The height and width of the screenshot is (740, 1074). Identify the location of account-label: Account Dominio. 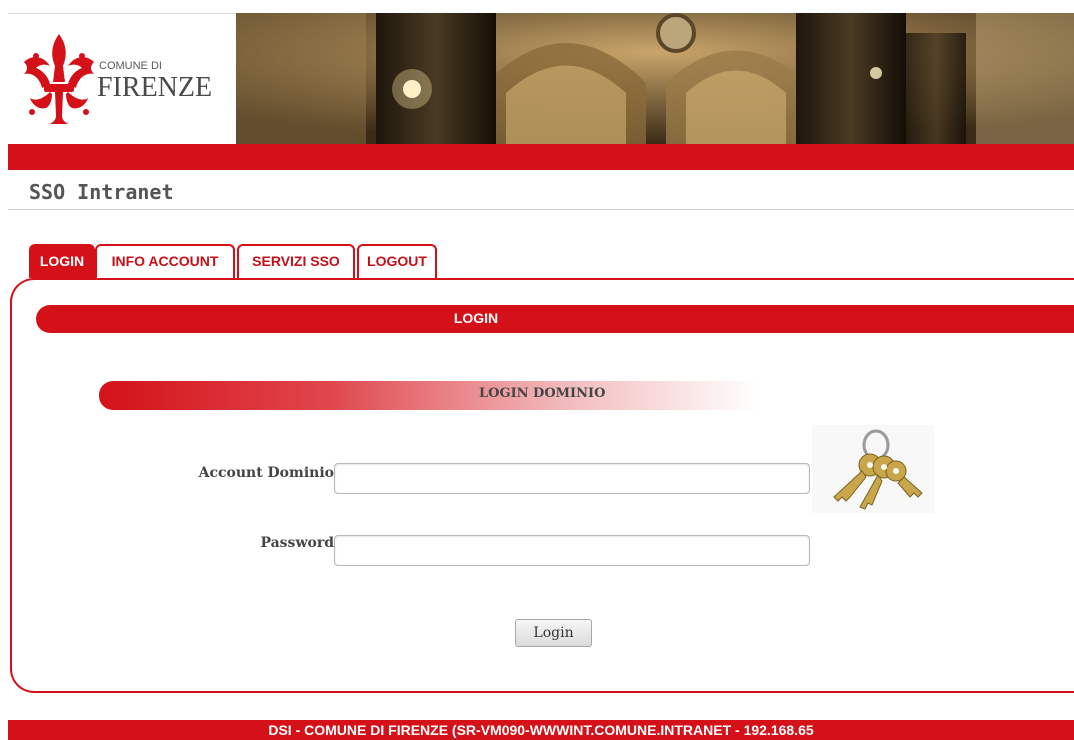
(266, 473).